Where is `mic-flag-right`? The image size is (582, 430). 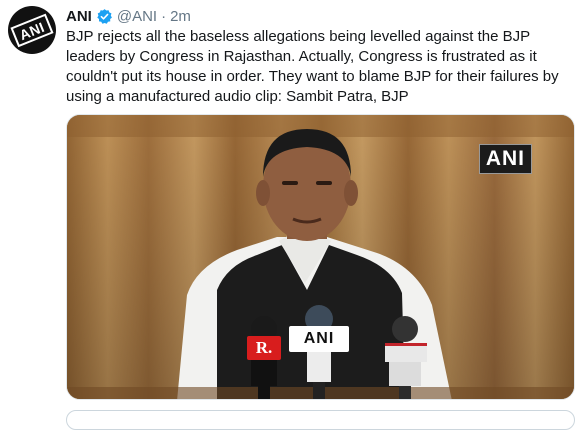 mic-flag-right is located at coordinates (406, 352).